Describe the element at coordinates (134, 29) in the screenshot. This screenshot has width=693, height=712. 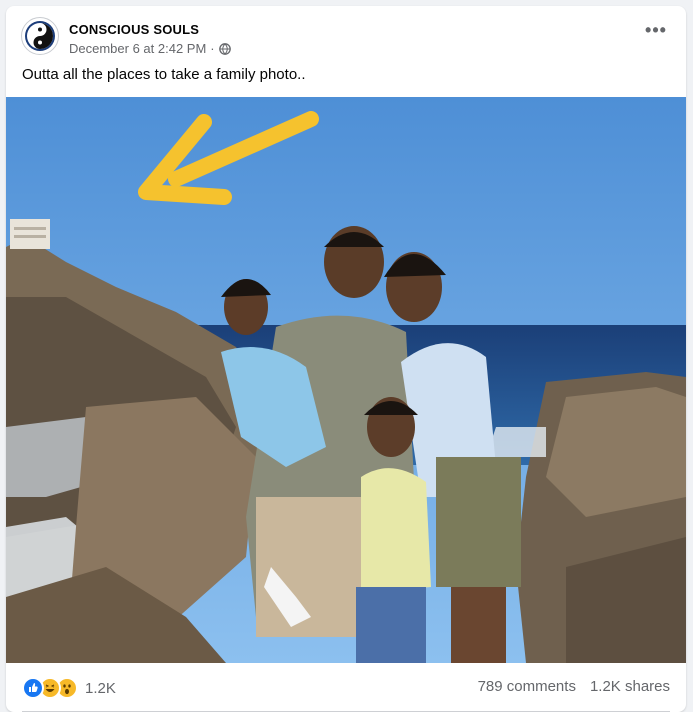
I see `page-name-link: CONSCIOUS SOULS` at that location.